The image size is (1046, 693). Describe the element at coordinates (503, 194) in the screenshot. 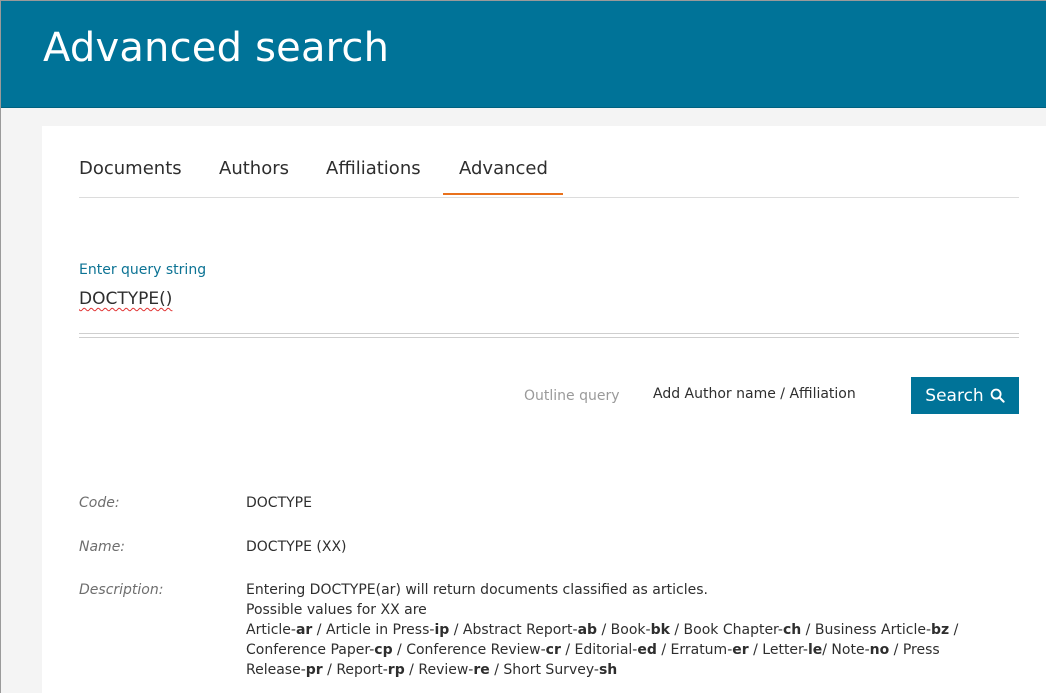

I see `active-tab-indicator` at that location.